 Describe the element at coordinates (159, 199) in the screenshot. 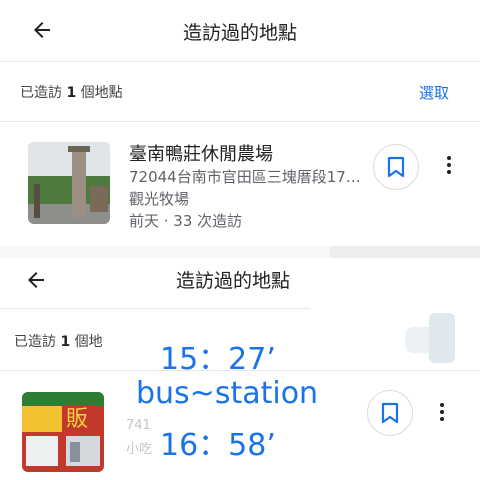

I see `place-category: 觀光牧場` at that location.